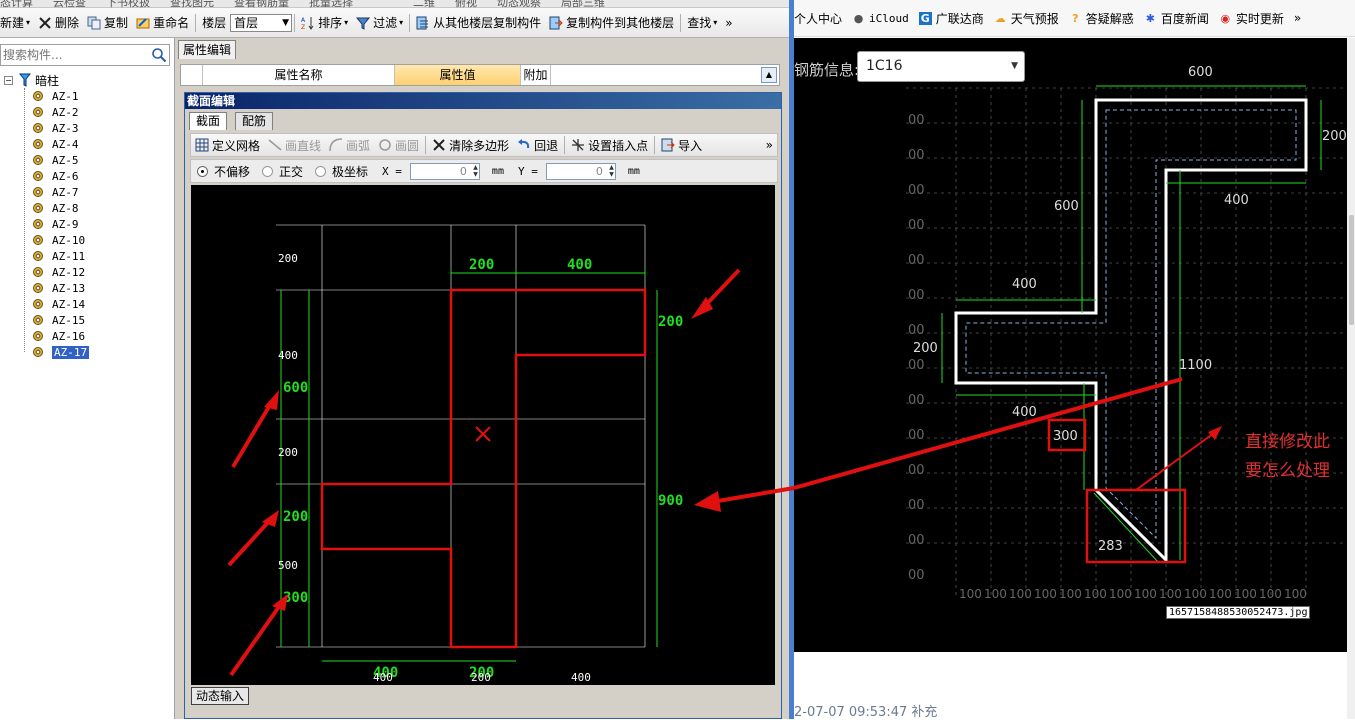 This screenshot has height=720, width=1355. What do you see at coordinates (223, 171) in the screenshot?
I see `radio-no-offset: 不偏移` at bounding box center [223, 171].